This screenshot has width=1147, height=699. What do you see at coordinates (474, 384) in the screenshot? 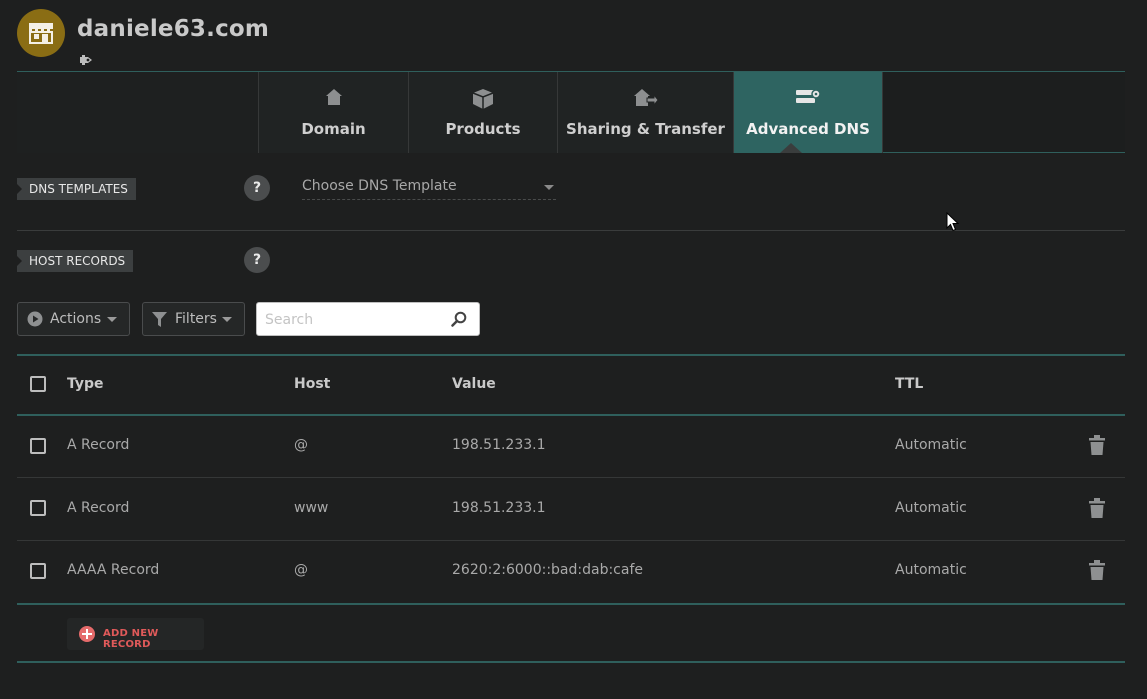
I see `column-header-value: Value` at bounding box center [474, 384].